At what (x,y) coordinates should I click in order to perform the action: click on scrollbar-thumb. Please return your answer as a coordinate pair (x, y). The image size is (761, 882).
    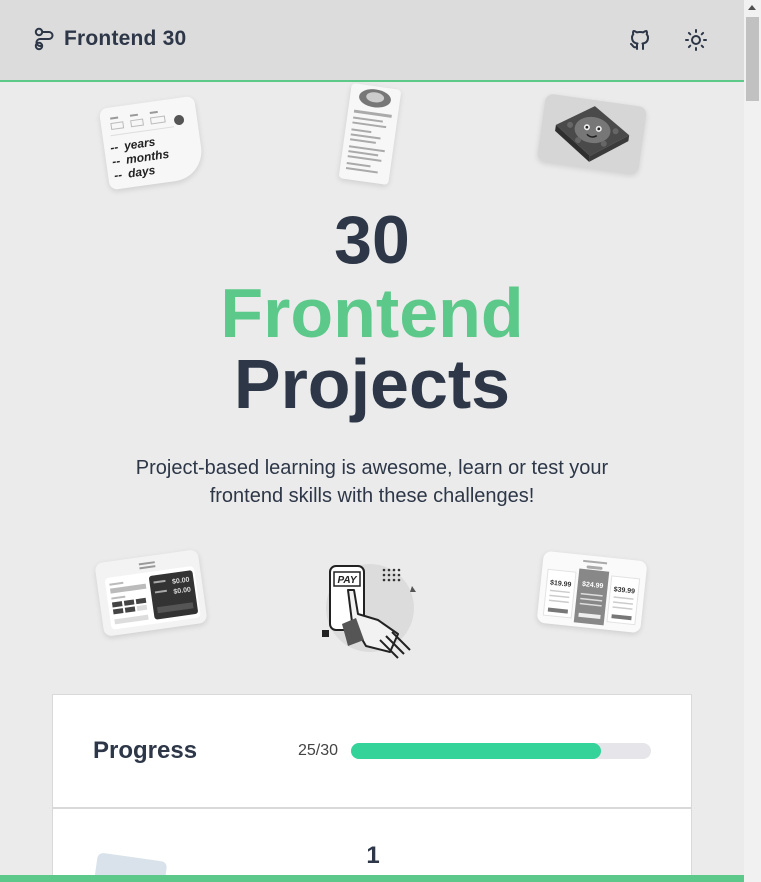
    Looking at the image, I should click on (752, 59).